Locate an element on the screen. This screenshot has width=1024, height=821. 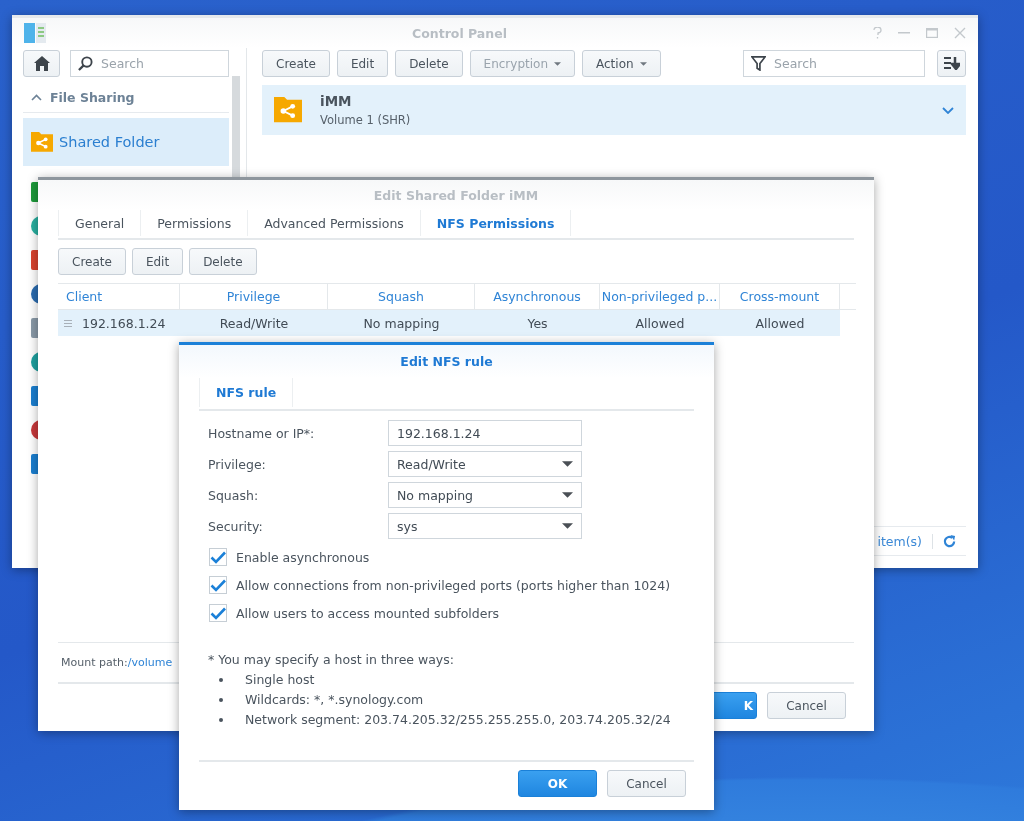
dropdown-field: Read/Write is located at coordinates (485, 464).